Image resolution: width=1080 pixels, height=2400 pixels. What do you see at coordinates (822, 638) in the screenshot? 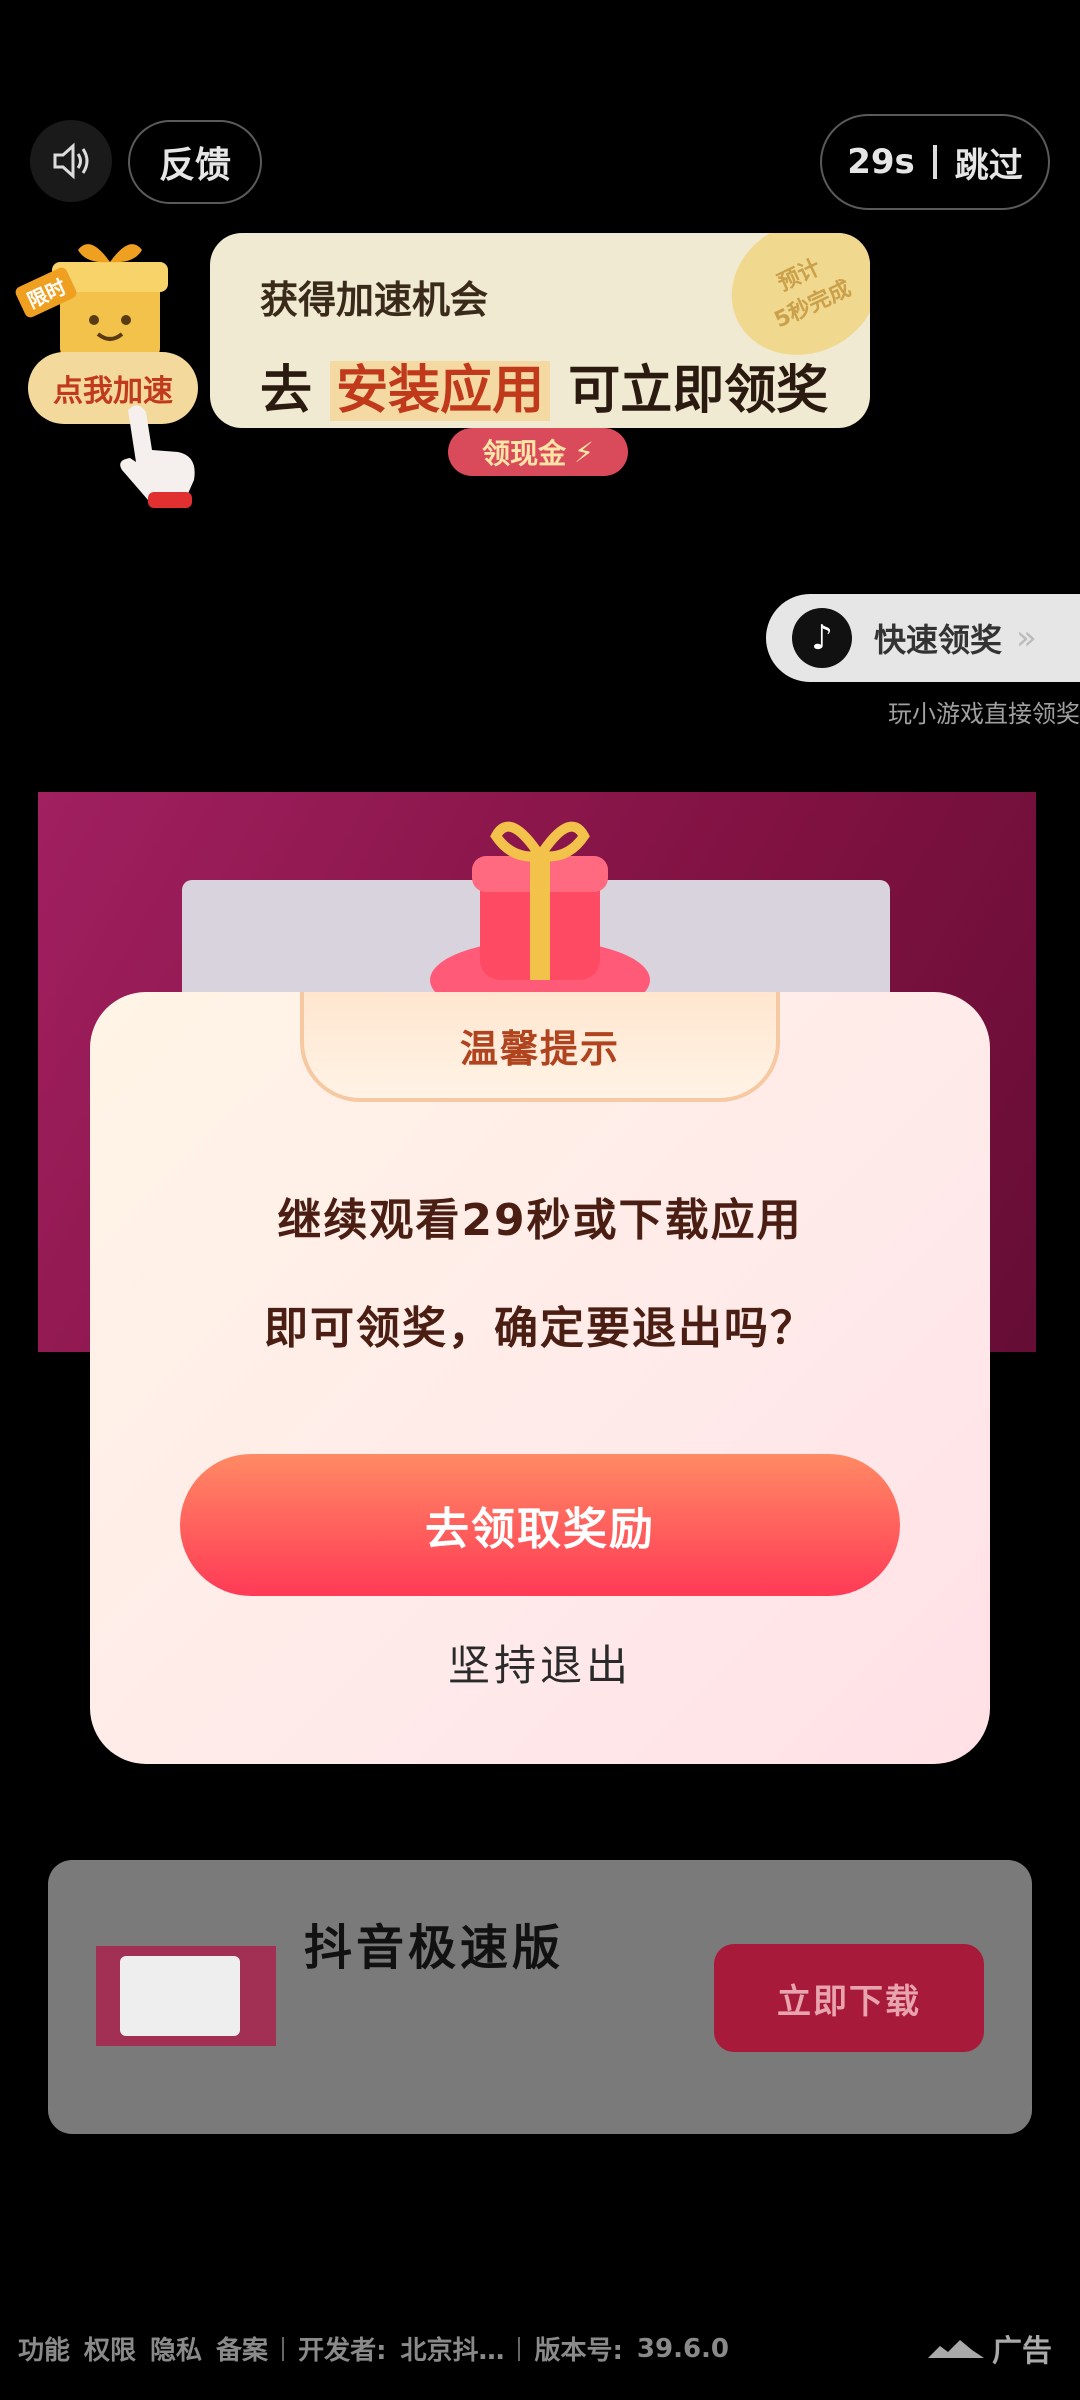
I see `tiktok-logo-icon: ♪` at bounding box center [822, 638].